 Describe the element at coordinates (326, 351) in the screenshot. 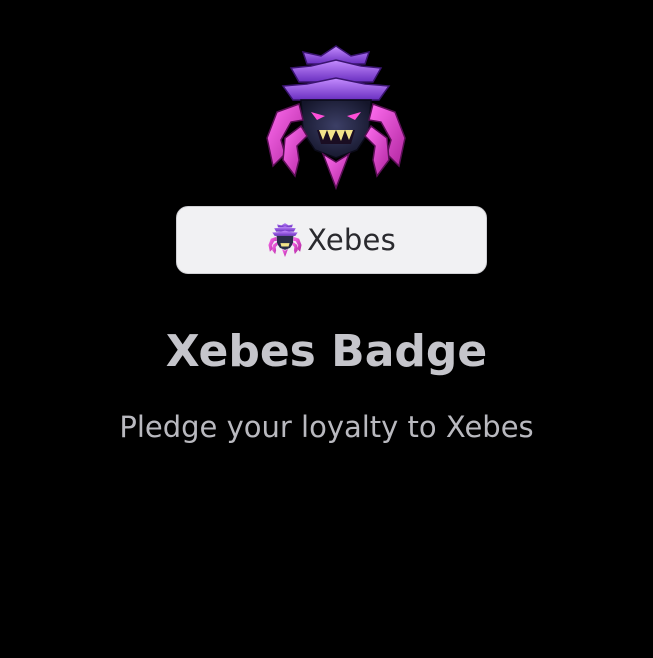

I see `badge-title: Xebes Badge` at that location.